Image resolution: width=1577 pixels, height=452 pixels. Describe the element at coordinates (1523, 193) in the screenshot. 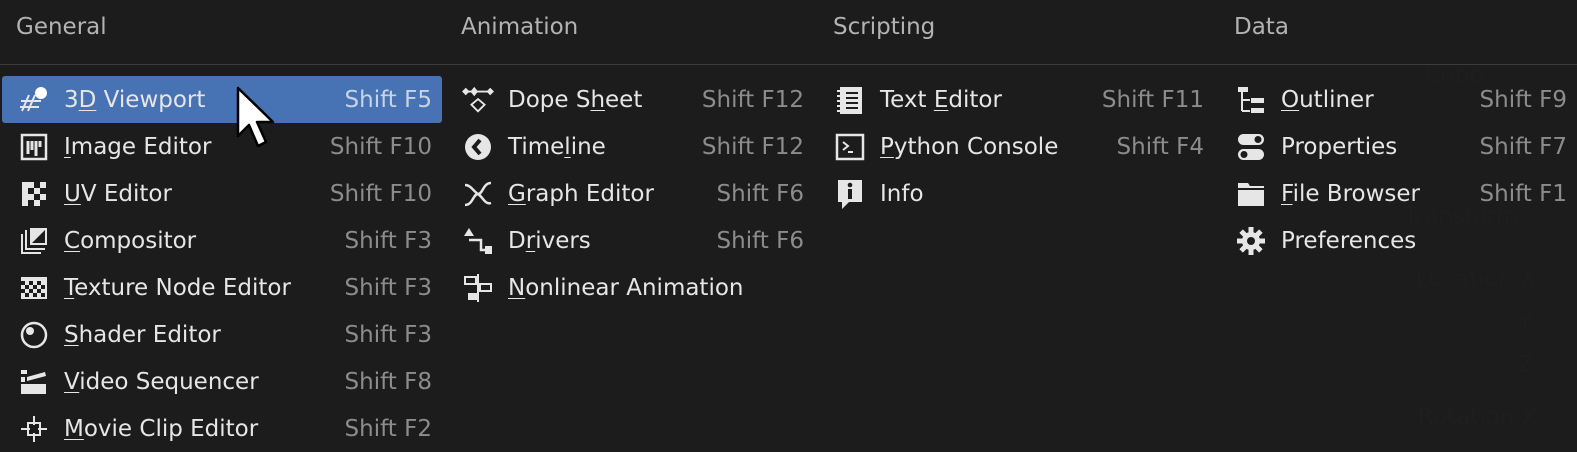

I see `shortcut-hint: Shift F1` at that location.